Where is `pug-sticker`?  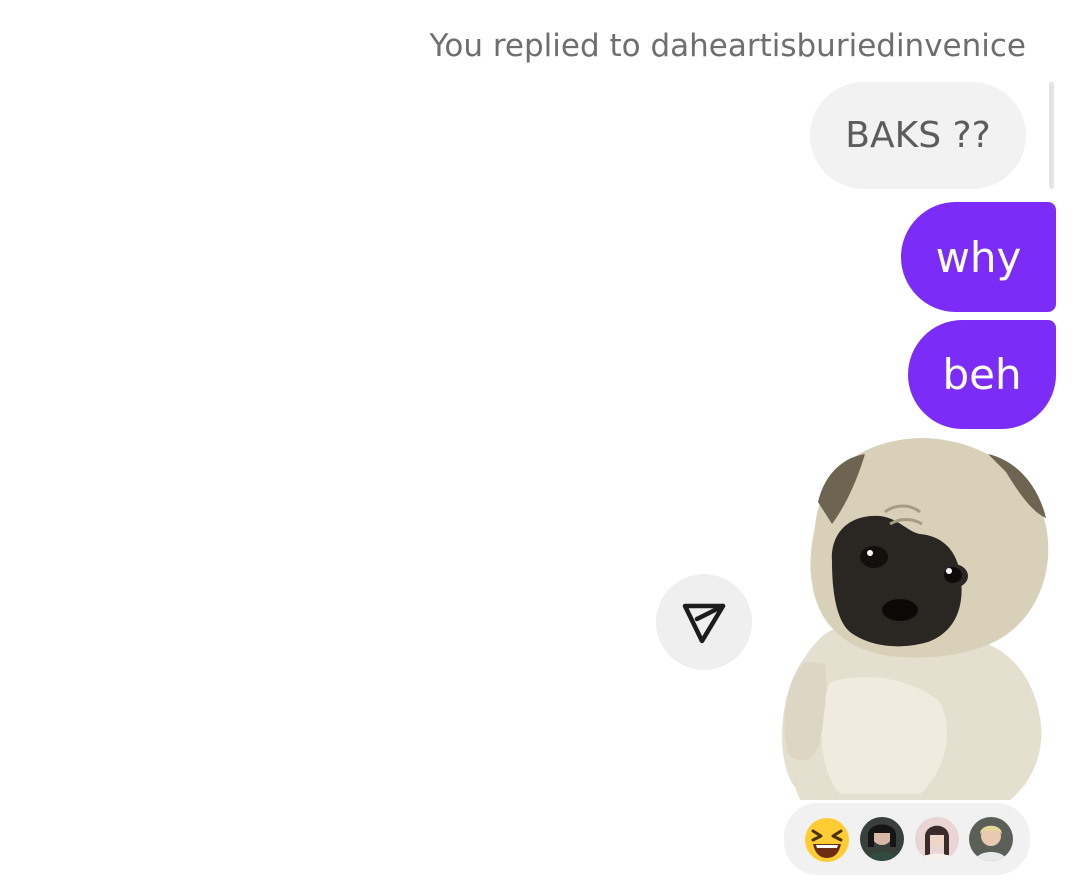
pug-sticker is located at coordinates (915, 616).